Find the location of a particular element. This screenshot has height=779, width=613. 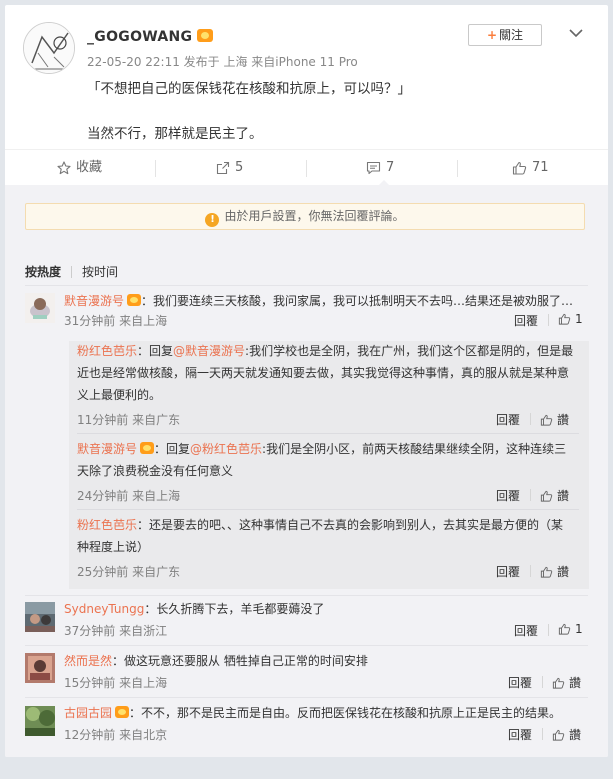

reply-body: :我们学校也是全阴，我在广州，我们这个区都是阴的，但是最 is located at coordinates (409, 351).